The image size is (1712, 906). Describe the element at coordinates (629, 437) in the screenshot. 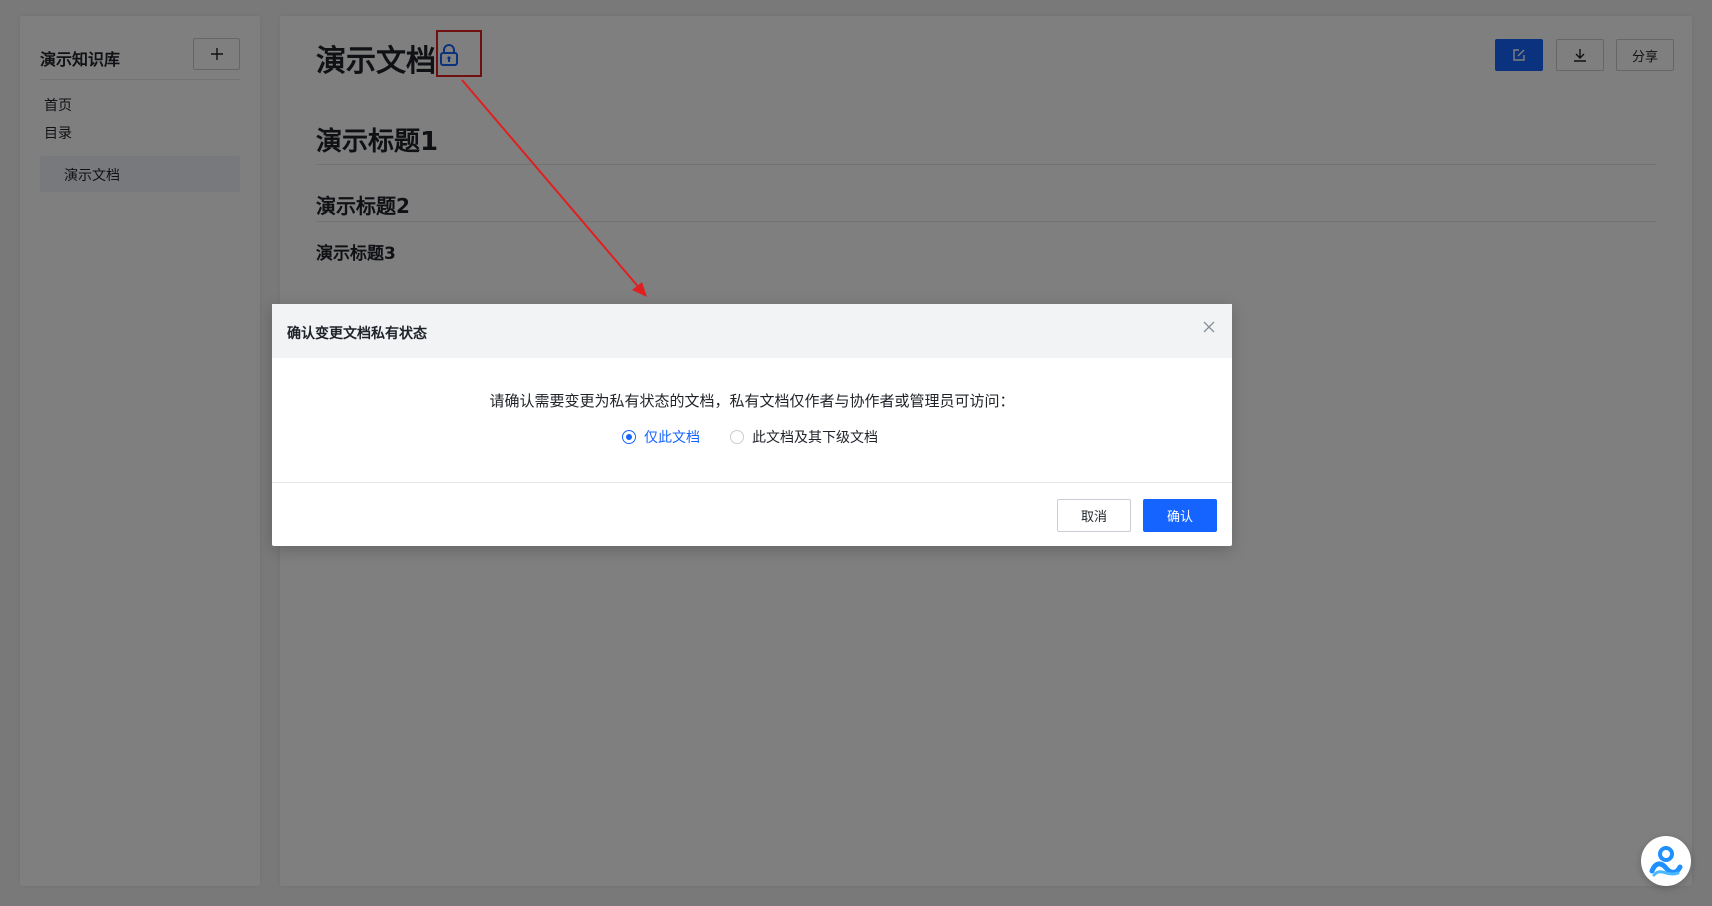

I see `radio-checked-icon` at that location.